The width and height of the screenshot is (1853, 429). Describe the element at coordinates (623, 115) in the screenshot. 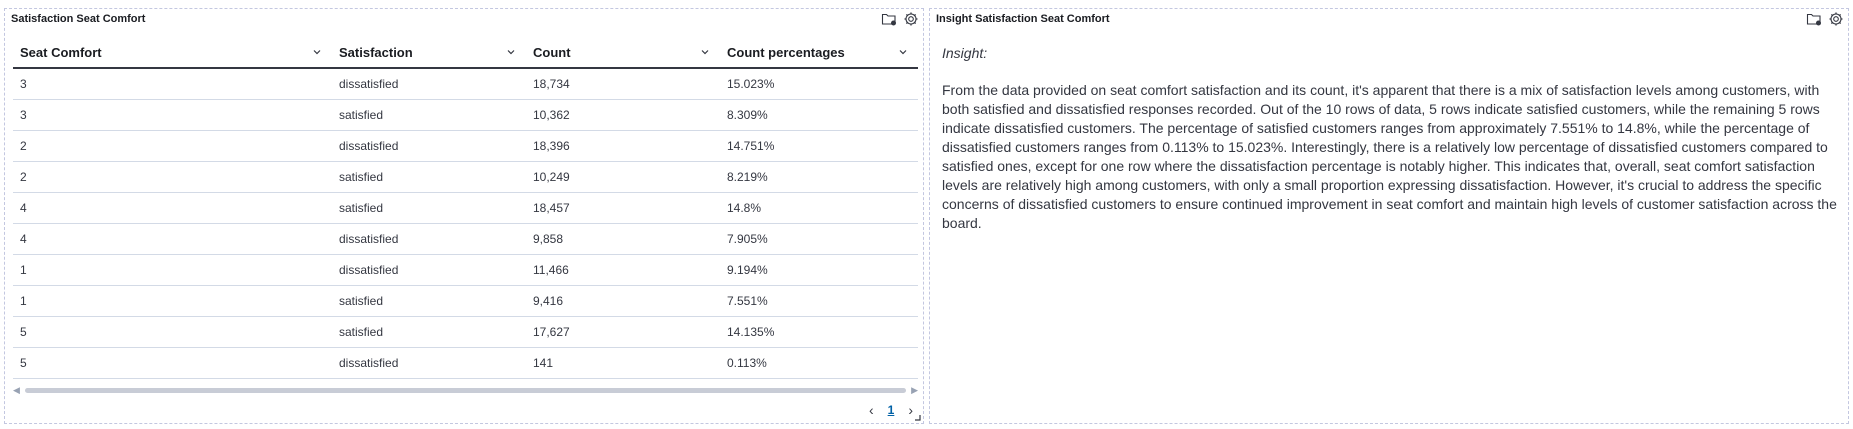

I see `cell-count: 10,362` at that location.